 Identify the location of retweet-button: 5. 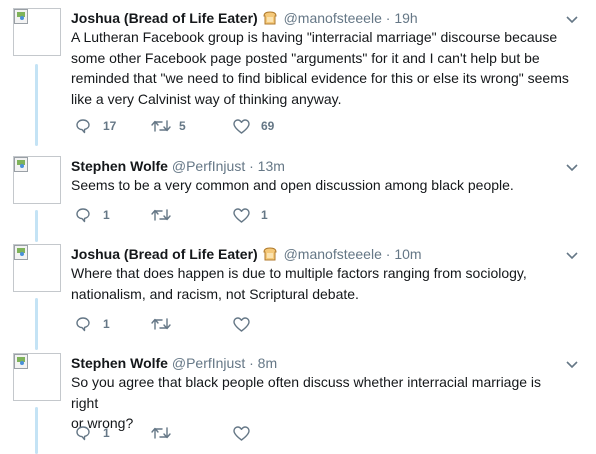
(168, 126).